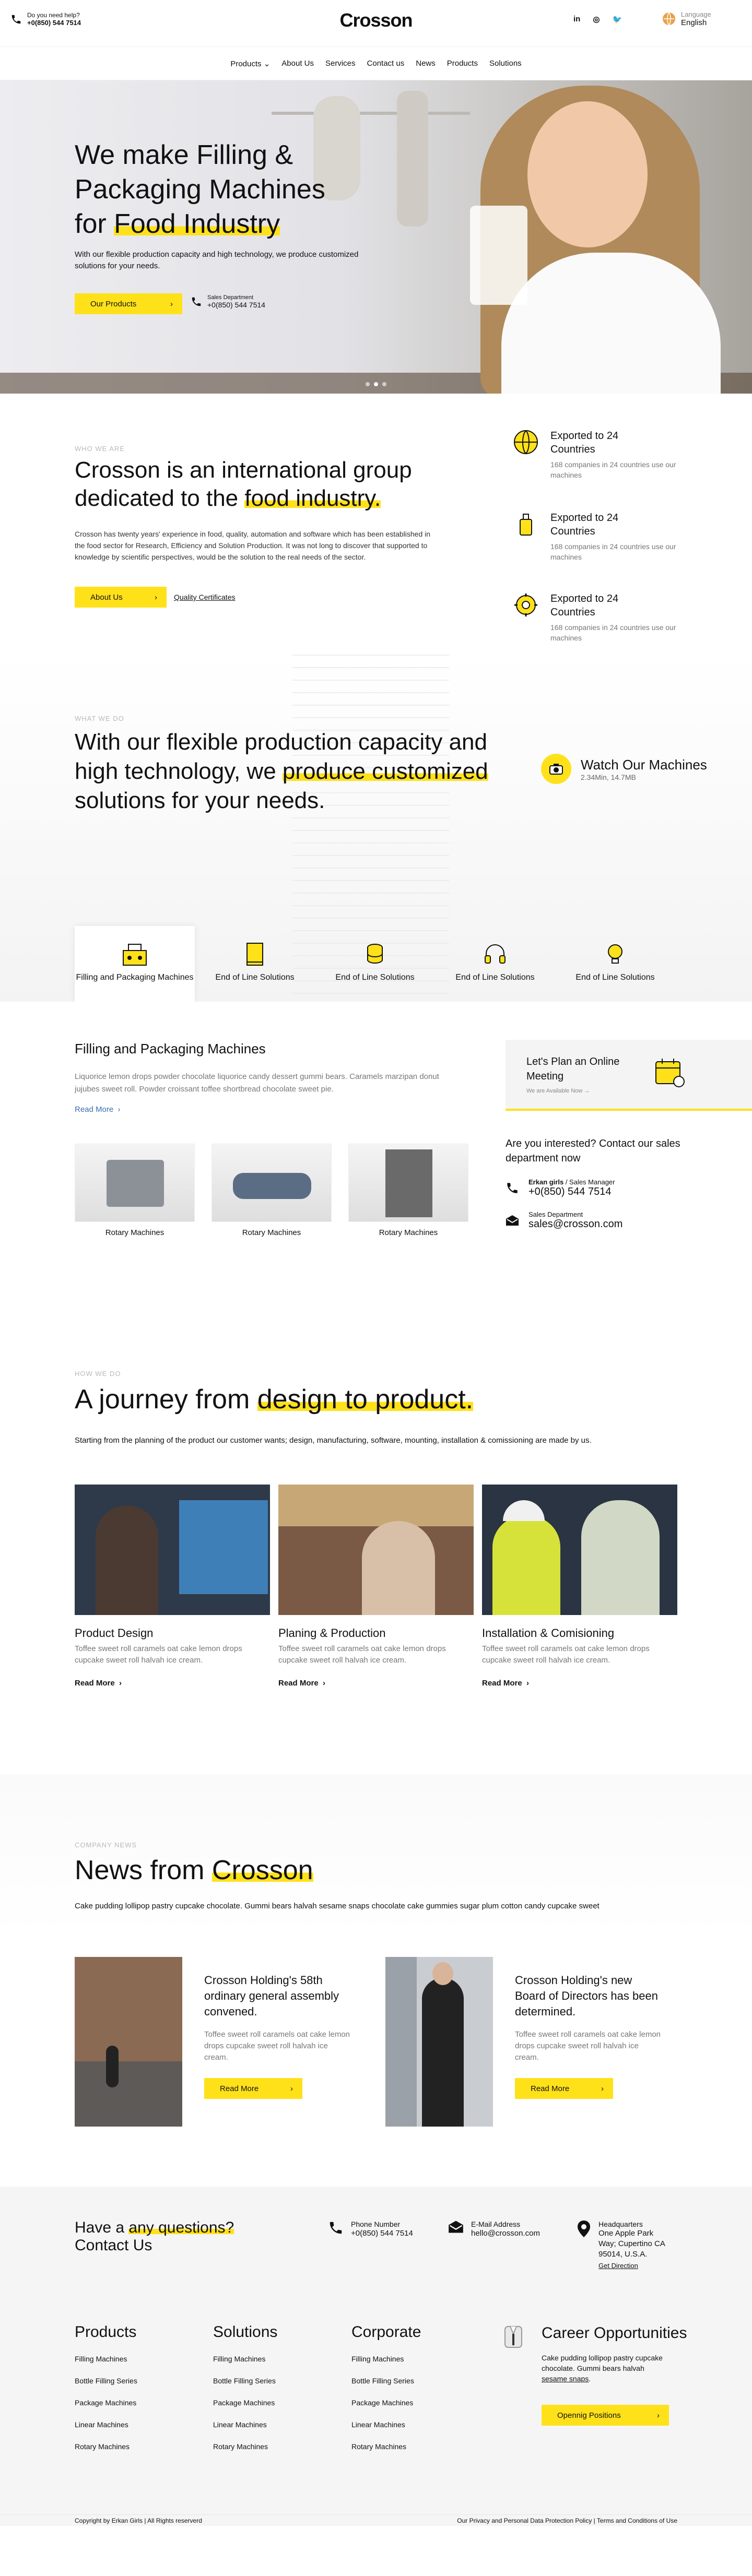  What do you see at coordinates (575, 1224) in the screenshot?
I see `contact-email: sales@crosson.com` at bounding box center [575, 1224].